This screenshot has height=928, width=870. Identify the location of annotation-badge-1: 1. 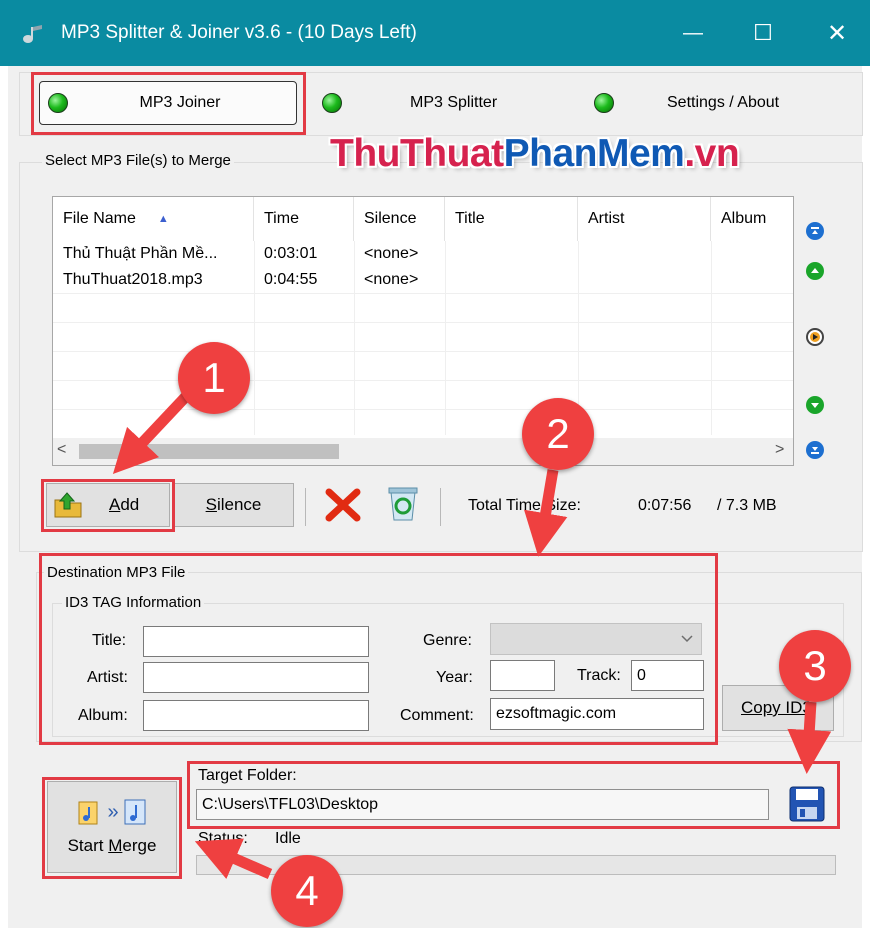
(214, 378).